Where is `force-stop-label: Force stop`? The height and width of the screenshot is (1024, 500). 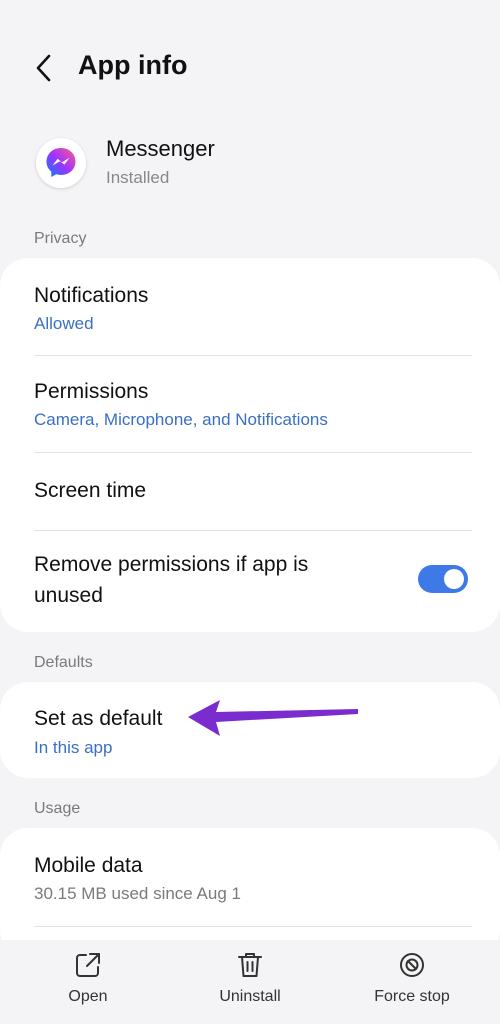 force-stop-label: Force stop is located at coordinates (412, 996).